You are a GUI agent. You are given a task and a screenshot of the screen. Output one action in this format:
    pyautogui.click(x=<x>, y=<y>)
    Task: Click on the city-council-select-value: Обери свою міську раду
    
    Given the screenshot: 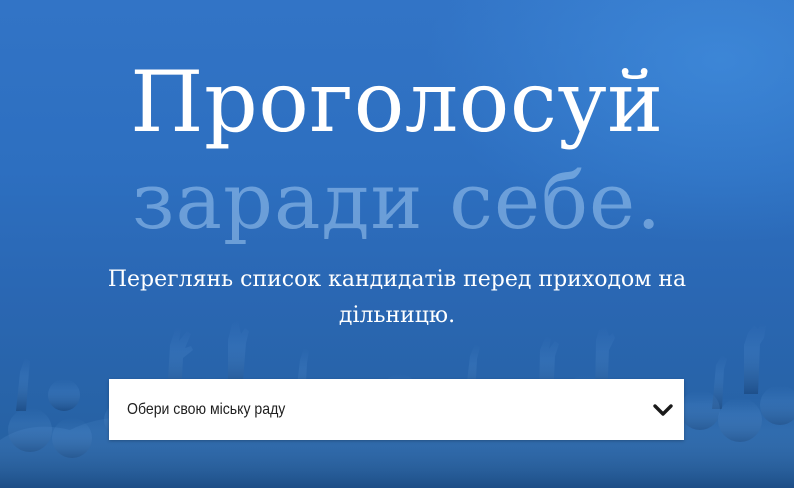 What is the action you would take?
    pyautogui.click(x=206, y=409)
    